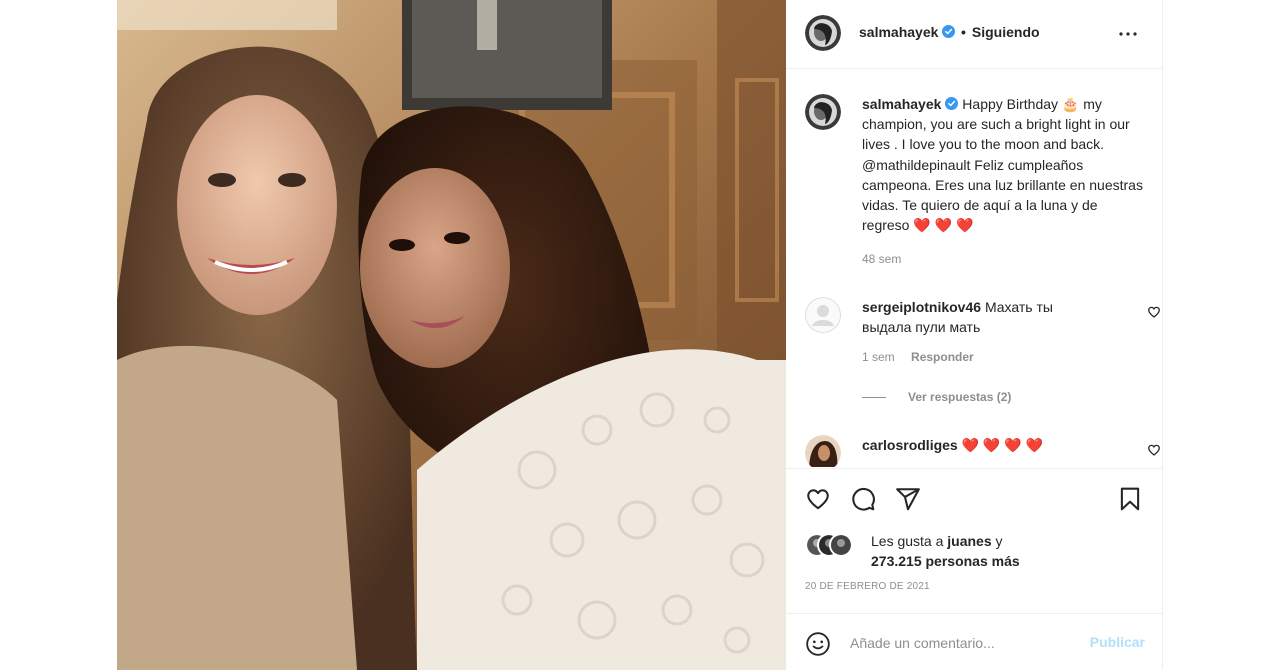  Describe the element at coordinates (823, 112) in the screenshot. I see `caption-author-avatar` at that location.